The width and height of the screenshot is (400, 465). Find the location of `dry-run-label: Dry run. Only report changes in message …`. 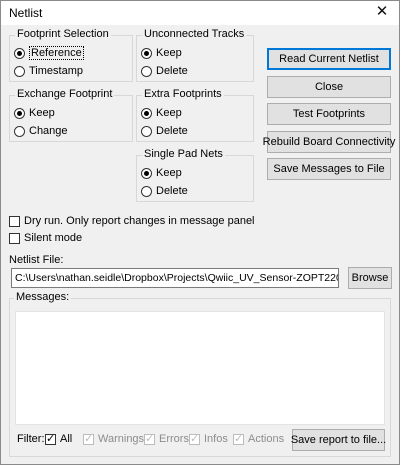

dry-run-label: Dry run. Only report changes in message … is located at coordinates (139, 221).